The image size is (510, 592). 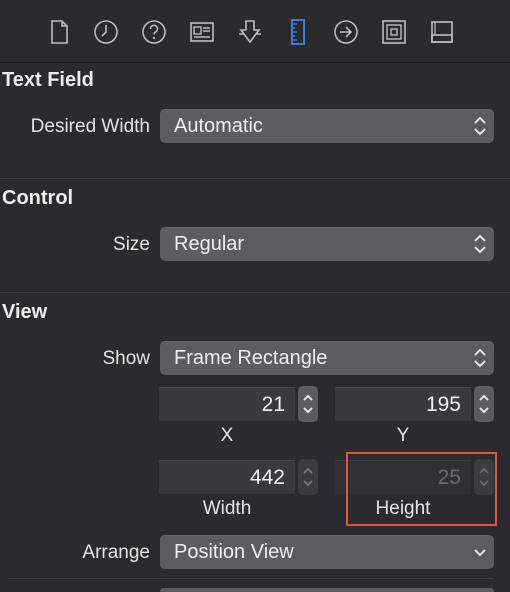 I want to click on x-stepper, so click(x=308, y=404).